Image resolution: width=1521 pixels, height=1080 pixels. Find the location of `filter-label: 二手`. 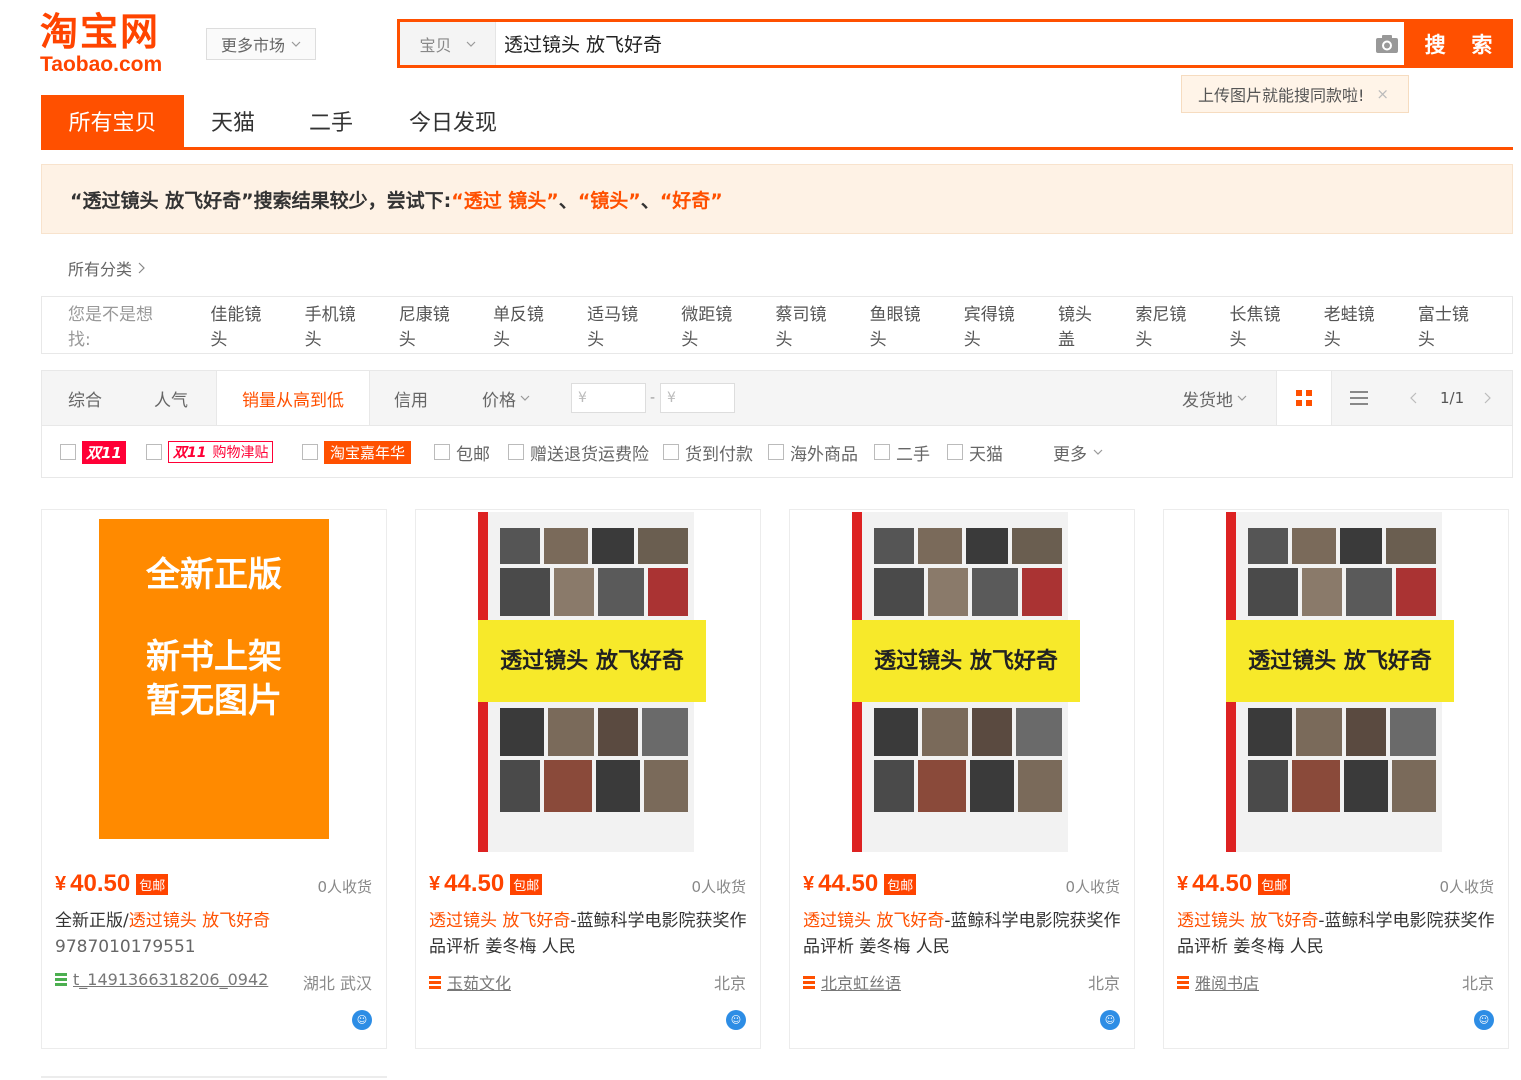

filter-label: 二手 is located at coordinates (913, 454).